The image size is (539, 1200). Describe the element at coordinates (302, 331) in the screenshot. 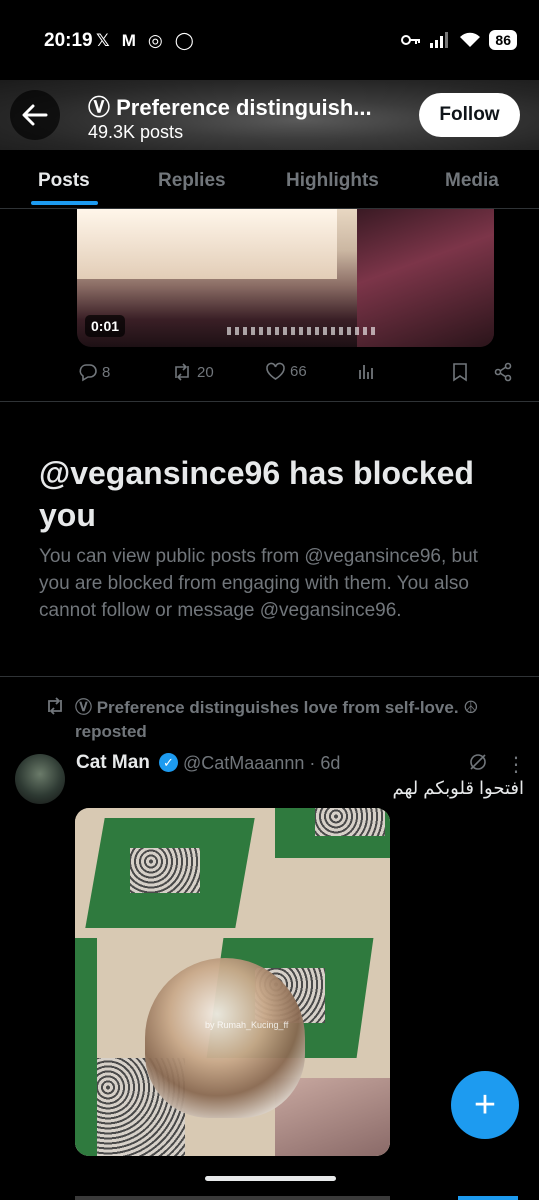

I see `video-frame-lights` at that location.